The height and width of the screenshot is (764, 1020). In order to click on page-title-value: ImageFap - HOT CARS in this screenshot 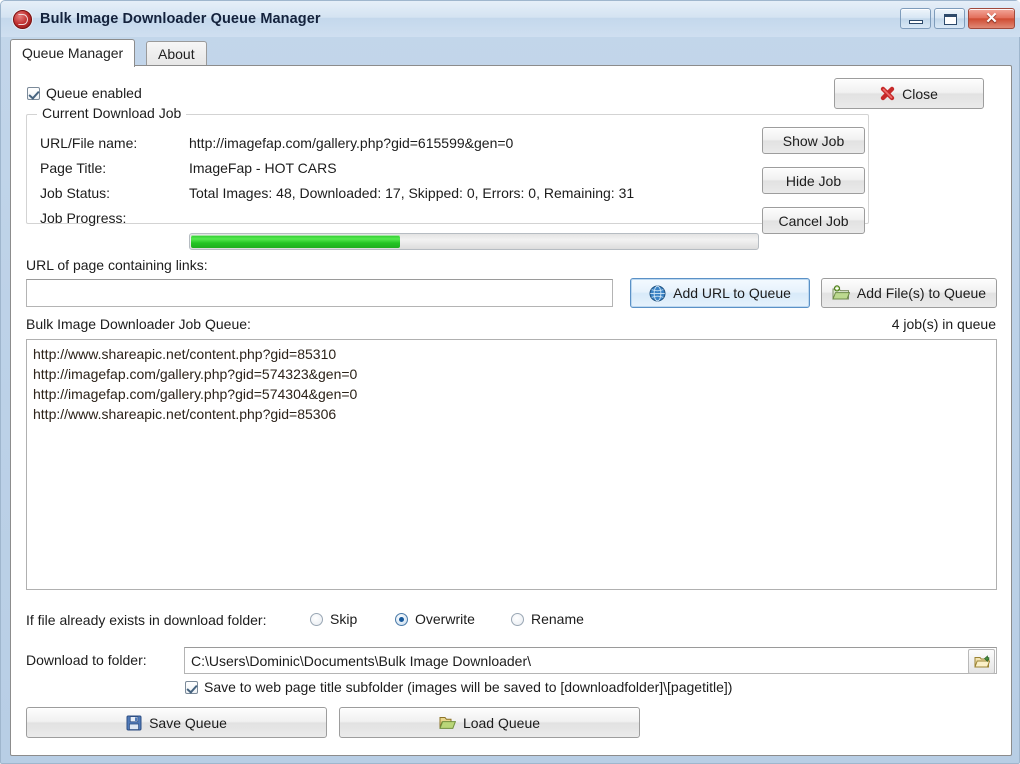, I will do `click(263, 168)`.